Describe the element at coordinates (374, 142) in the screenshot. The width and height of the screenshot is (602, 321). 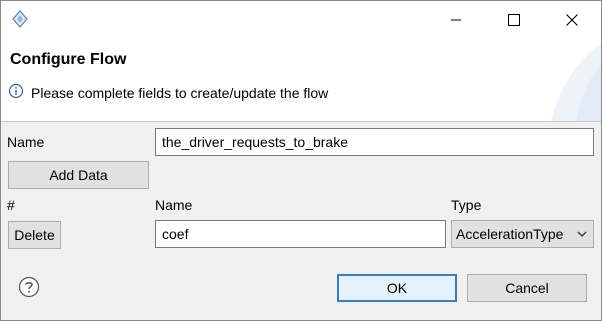
I see `flow-name-field: the_driver_requests_to_brake` at that location.